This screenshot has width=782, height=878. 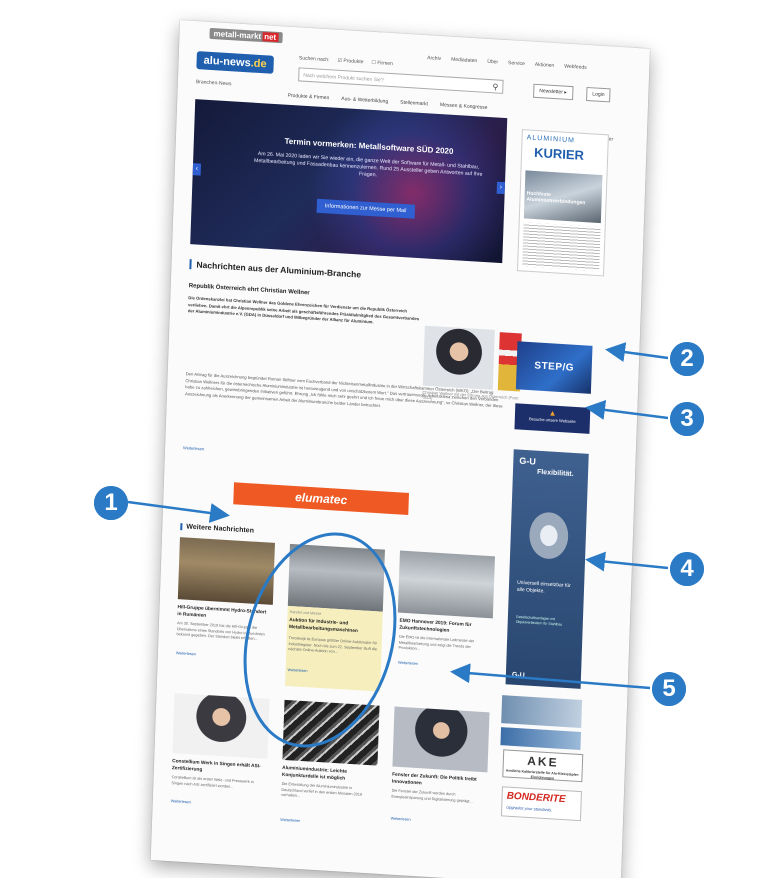 What do you see at coordinates (401, 80) in the screenshot?
I see `search-input: Nach welchem Produkt suchen Sie? ⚲` at bounding box center [401, 80].